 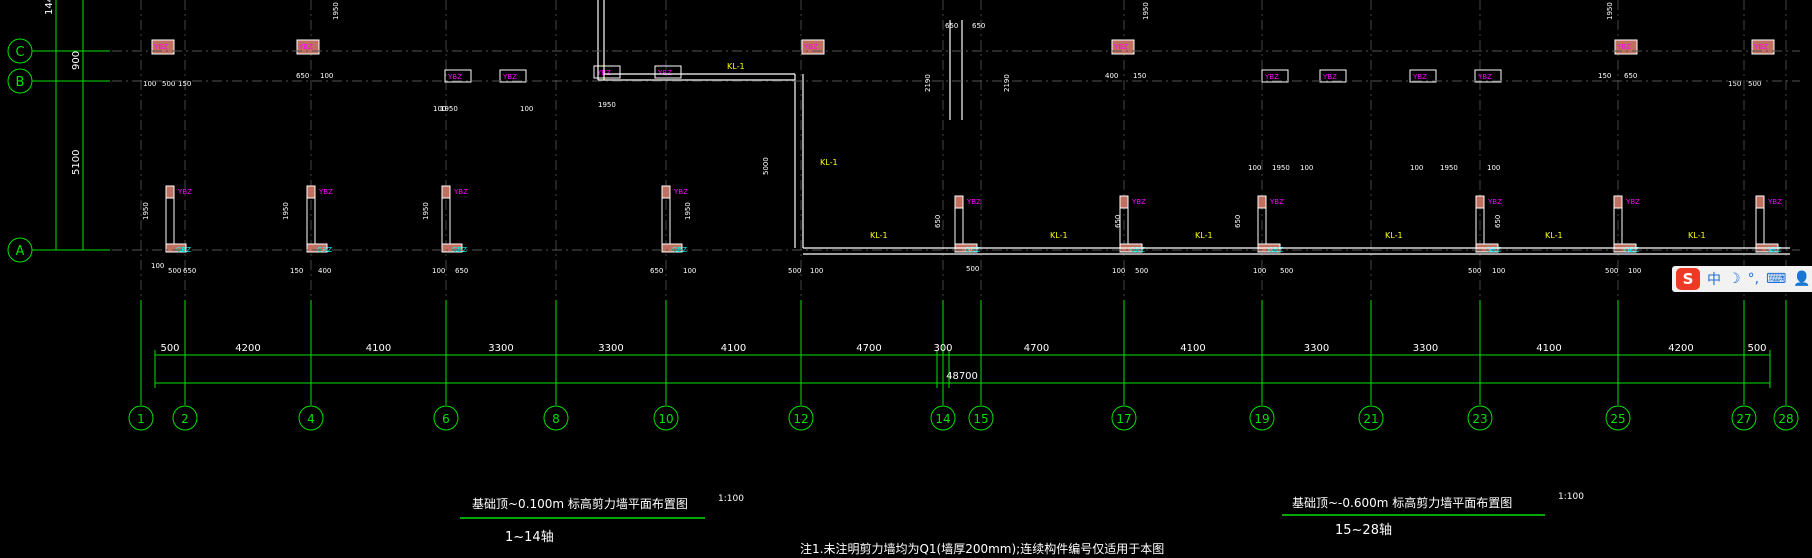 What do you see at coordinates (1118, 221) in the screenshot?
I see `small-vdim-10: 650` at bounding box center [1118, 221].